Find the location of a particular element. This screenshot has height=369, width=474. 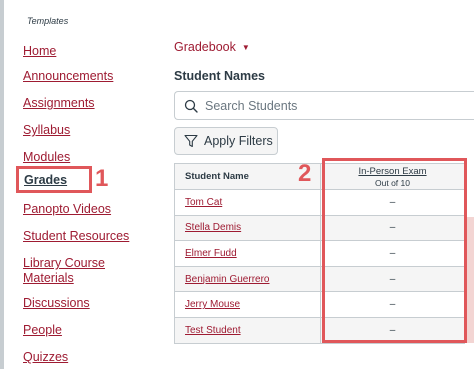

student-name-cell: Elmer Fudd is located at coordinates (248, 253).